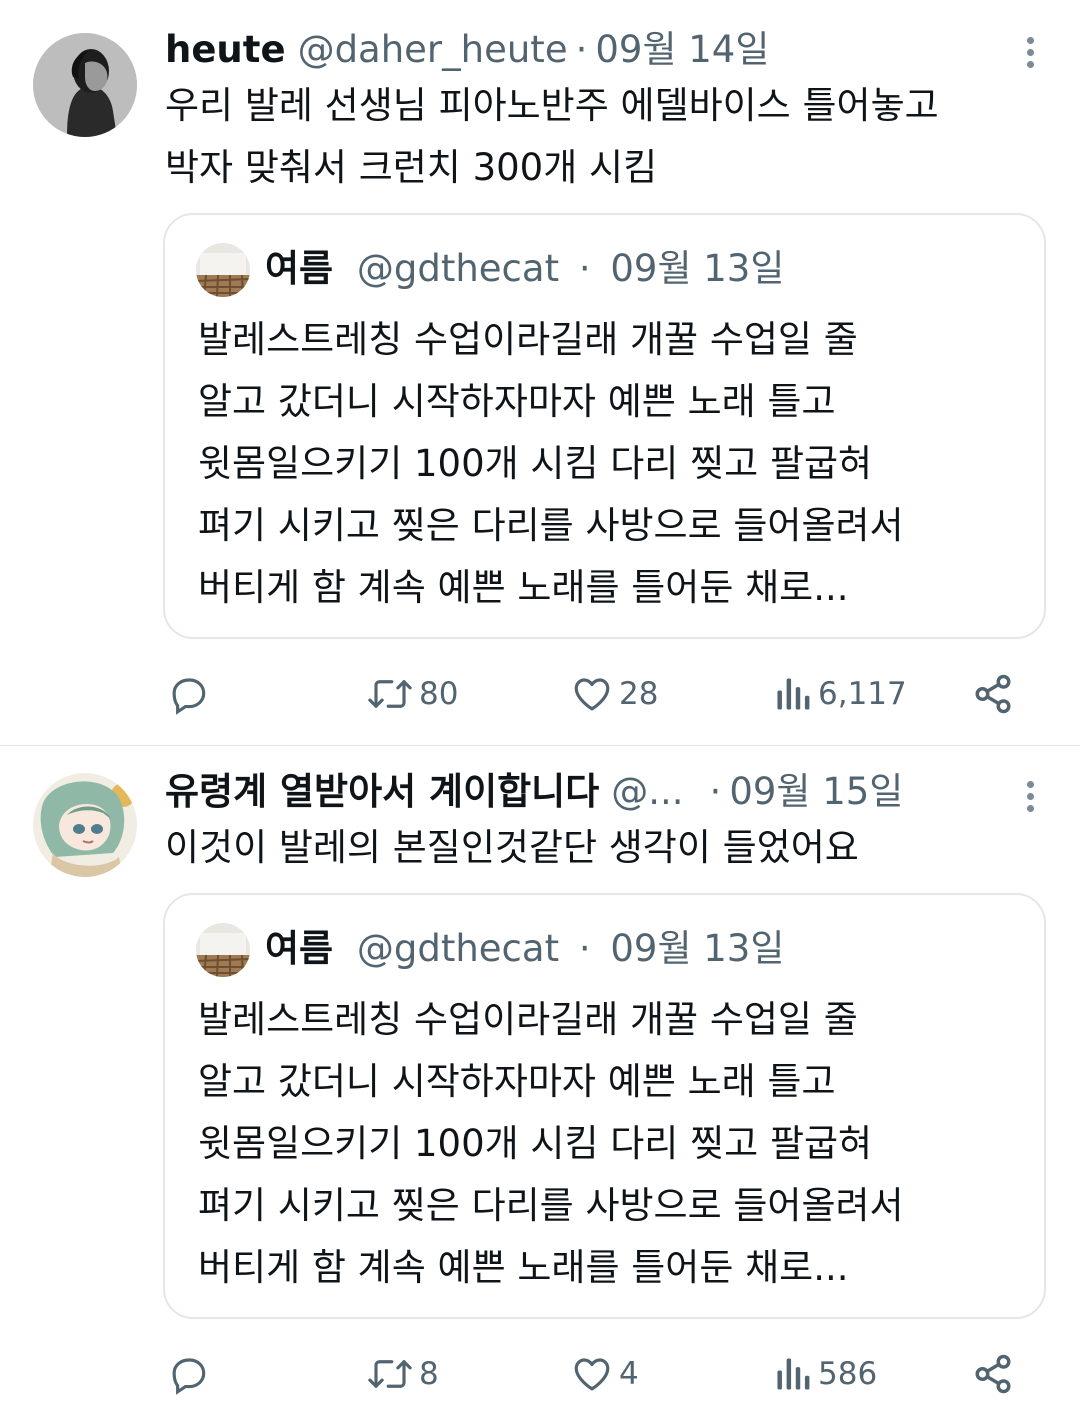 This screenshot has height=1421, width=1080. What do you see at coordinates (816, 792) in the screenshot?
I see `tweet-date: 09월 15일` at bounding box center [816, 792].